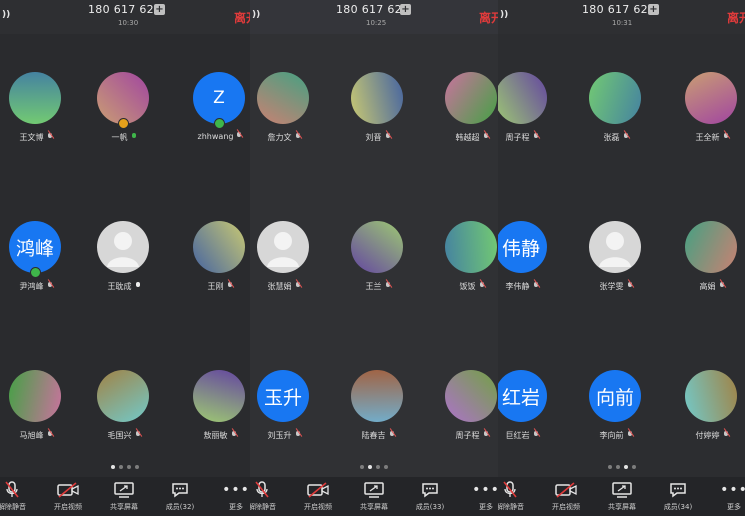  What do you see at coordinates (124, 117) in the screenshot?
I see `participant-tile: 一帆` at bounding box center [124, 117].